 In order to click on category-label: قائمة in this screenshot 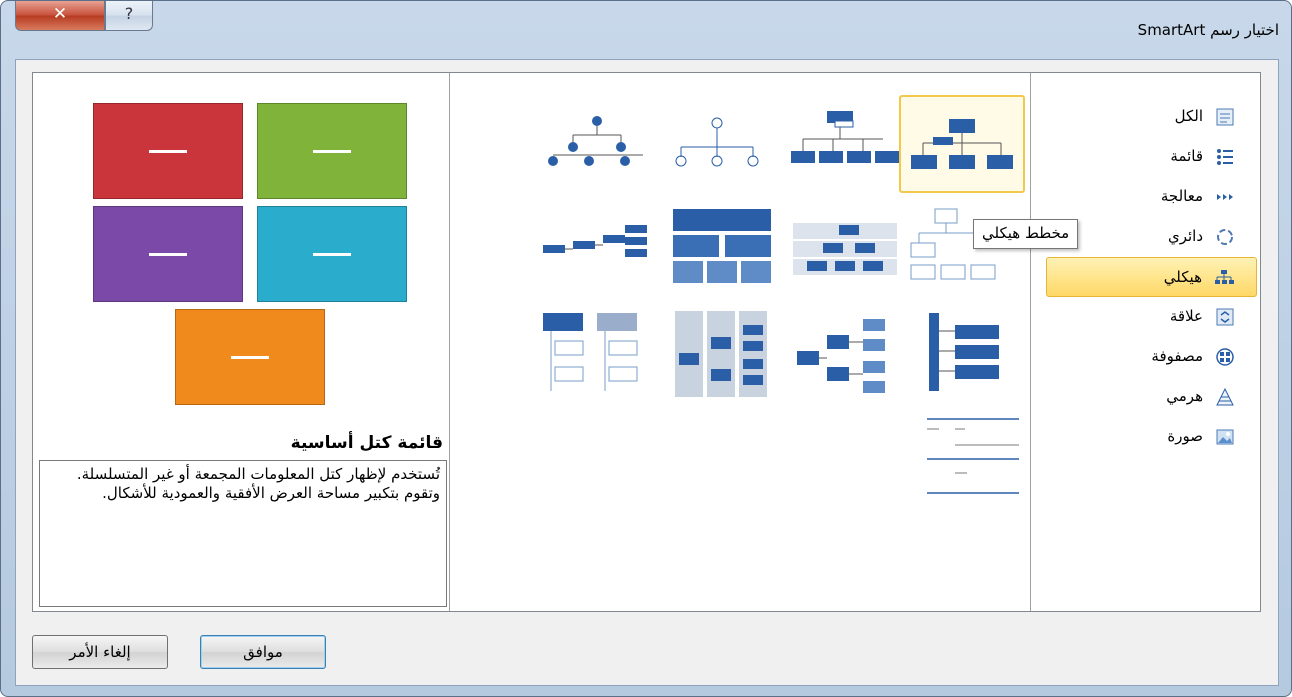, I will do `click(1186, 156)`.